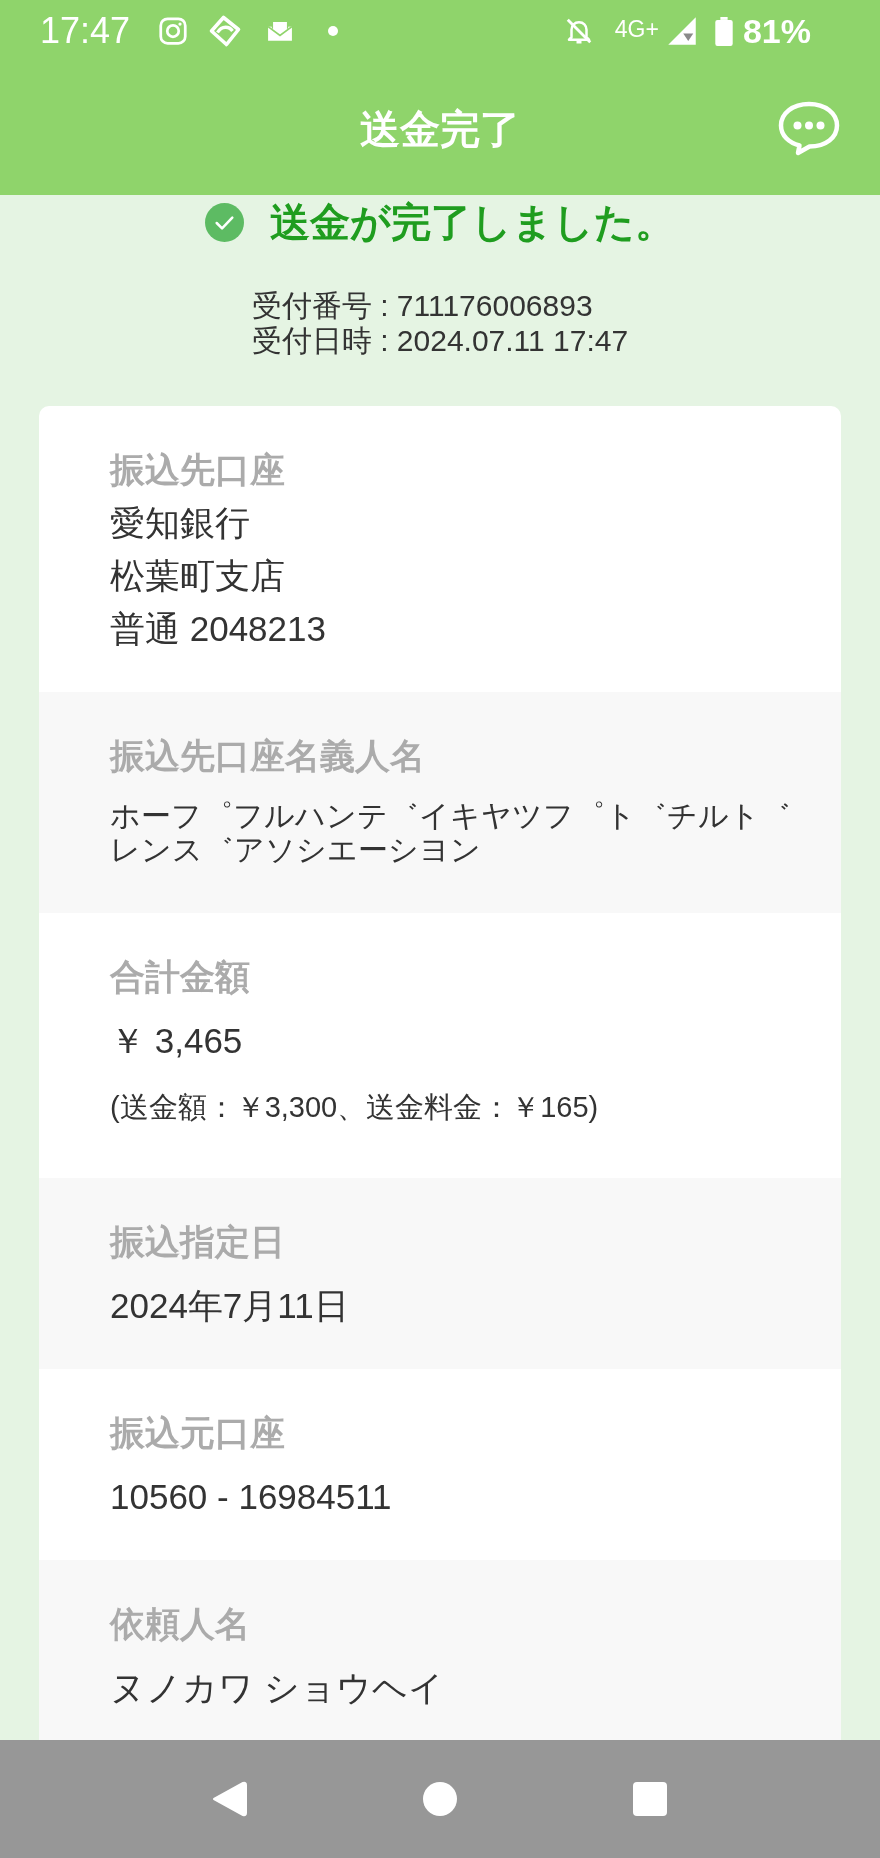 This screenshot has height=1858, width=880. I want to click on account-detail-text: 松葉町支店, so click(198, 576).